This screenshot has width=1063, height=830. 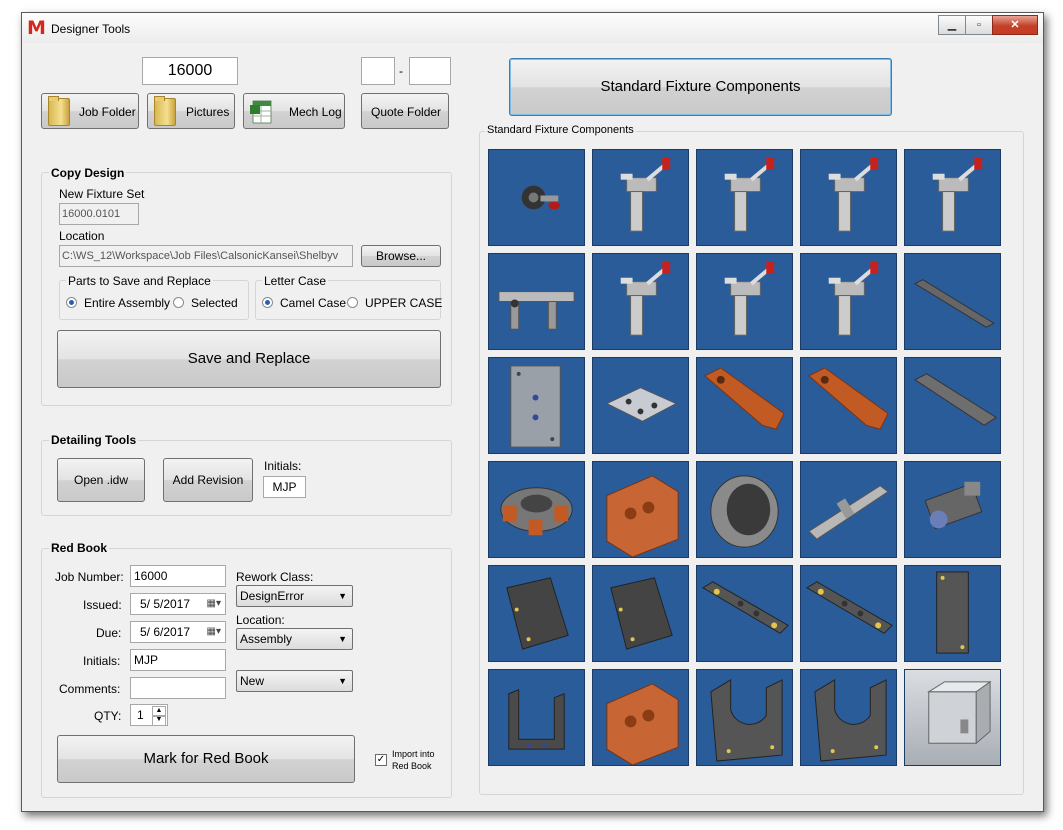 What do you see at coordinates (284, 487) in the screenshot?
I see `detailing-initials-field: MJP` at bounding box center [284, 487].